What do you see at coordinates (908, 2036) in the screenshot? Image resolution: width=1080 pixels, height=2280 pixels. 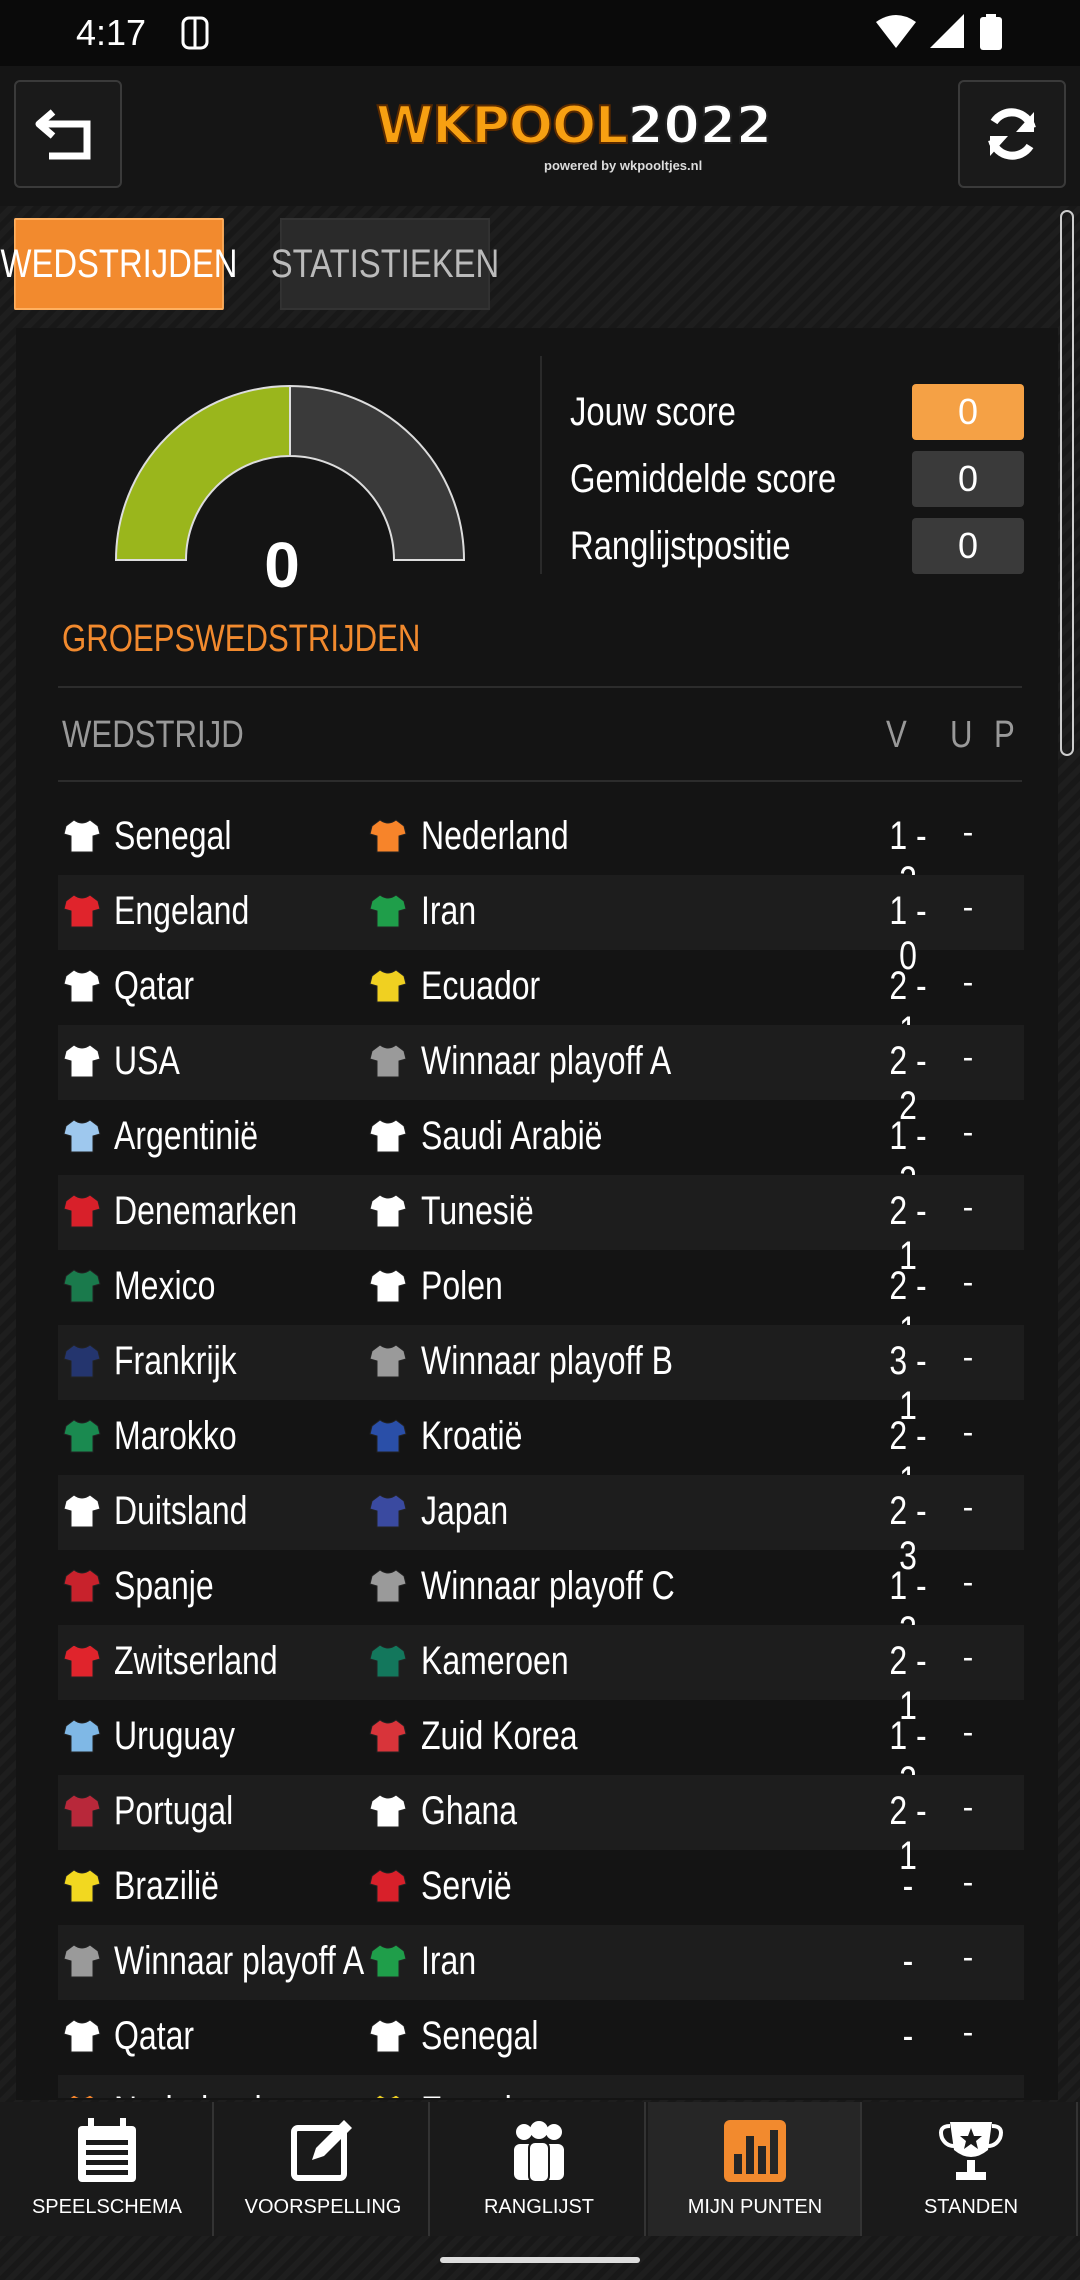 I see `prediction: -` at bounding box center [908, 2036].